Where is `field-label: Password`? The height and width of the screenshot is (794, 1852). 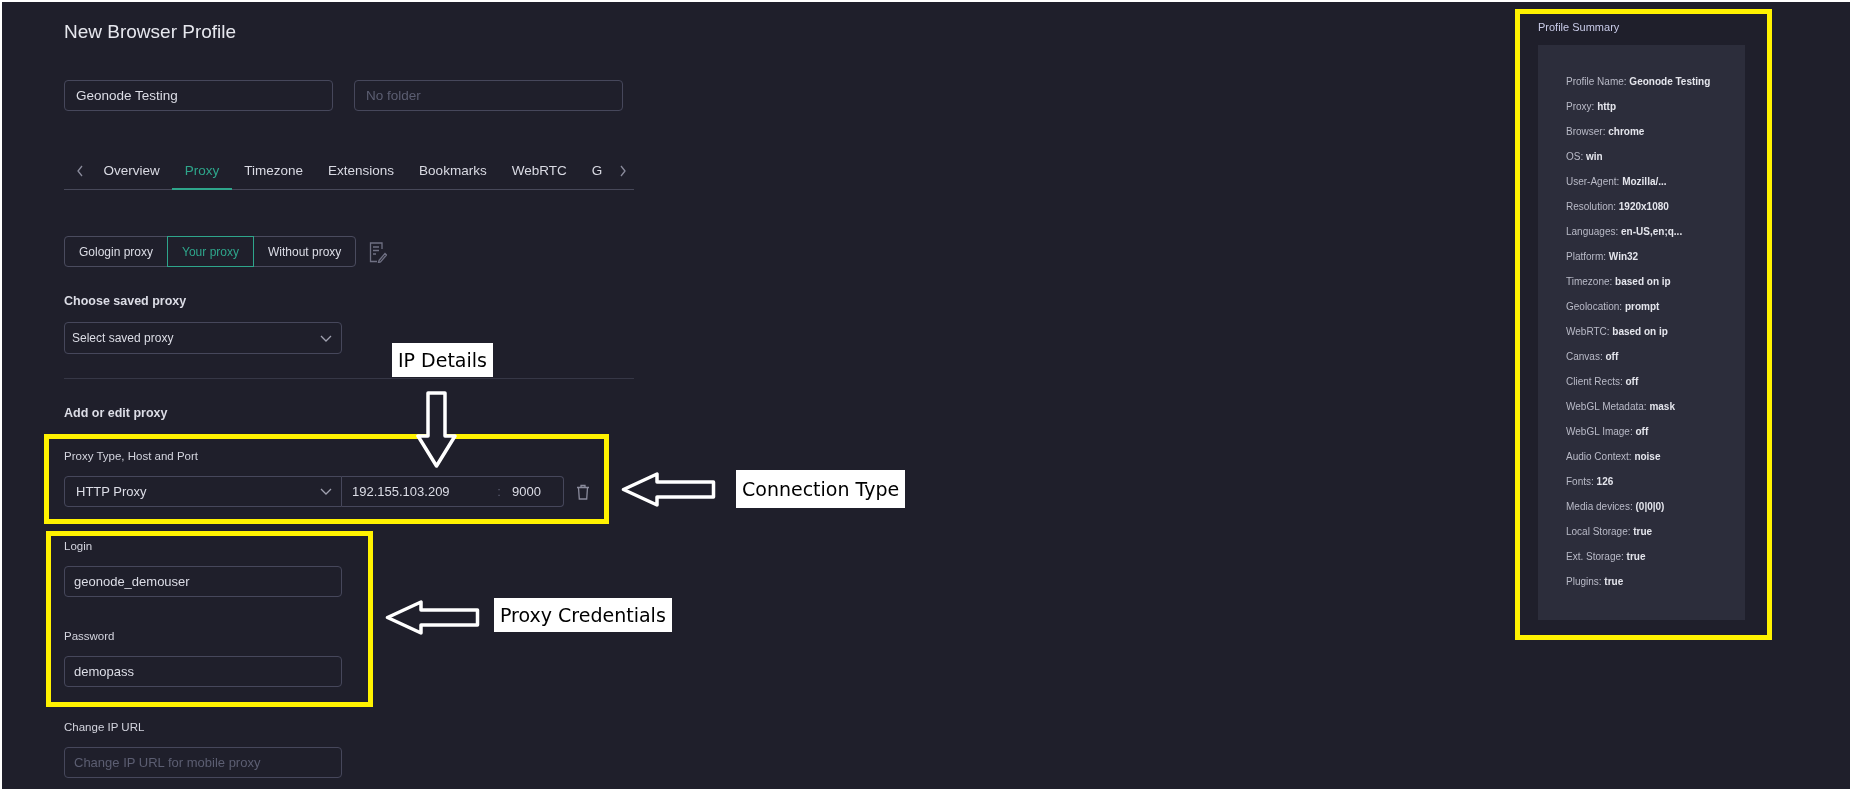
field-label: Password is located at coordinates (89, 636).